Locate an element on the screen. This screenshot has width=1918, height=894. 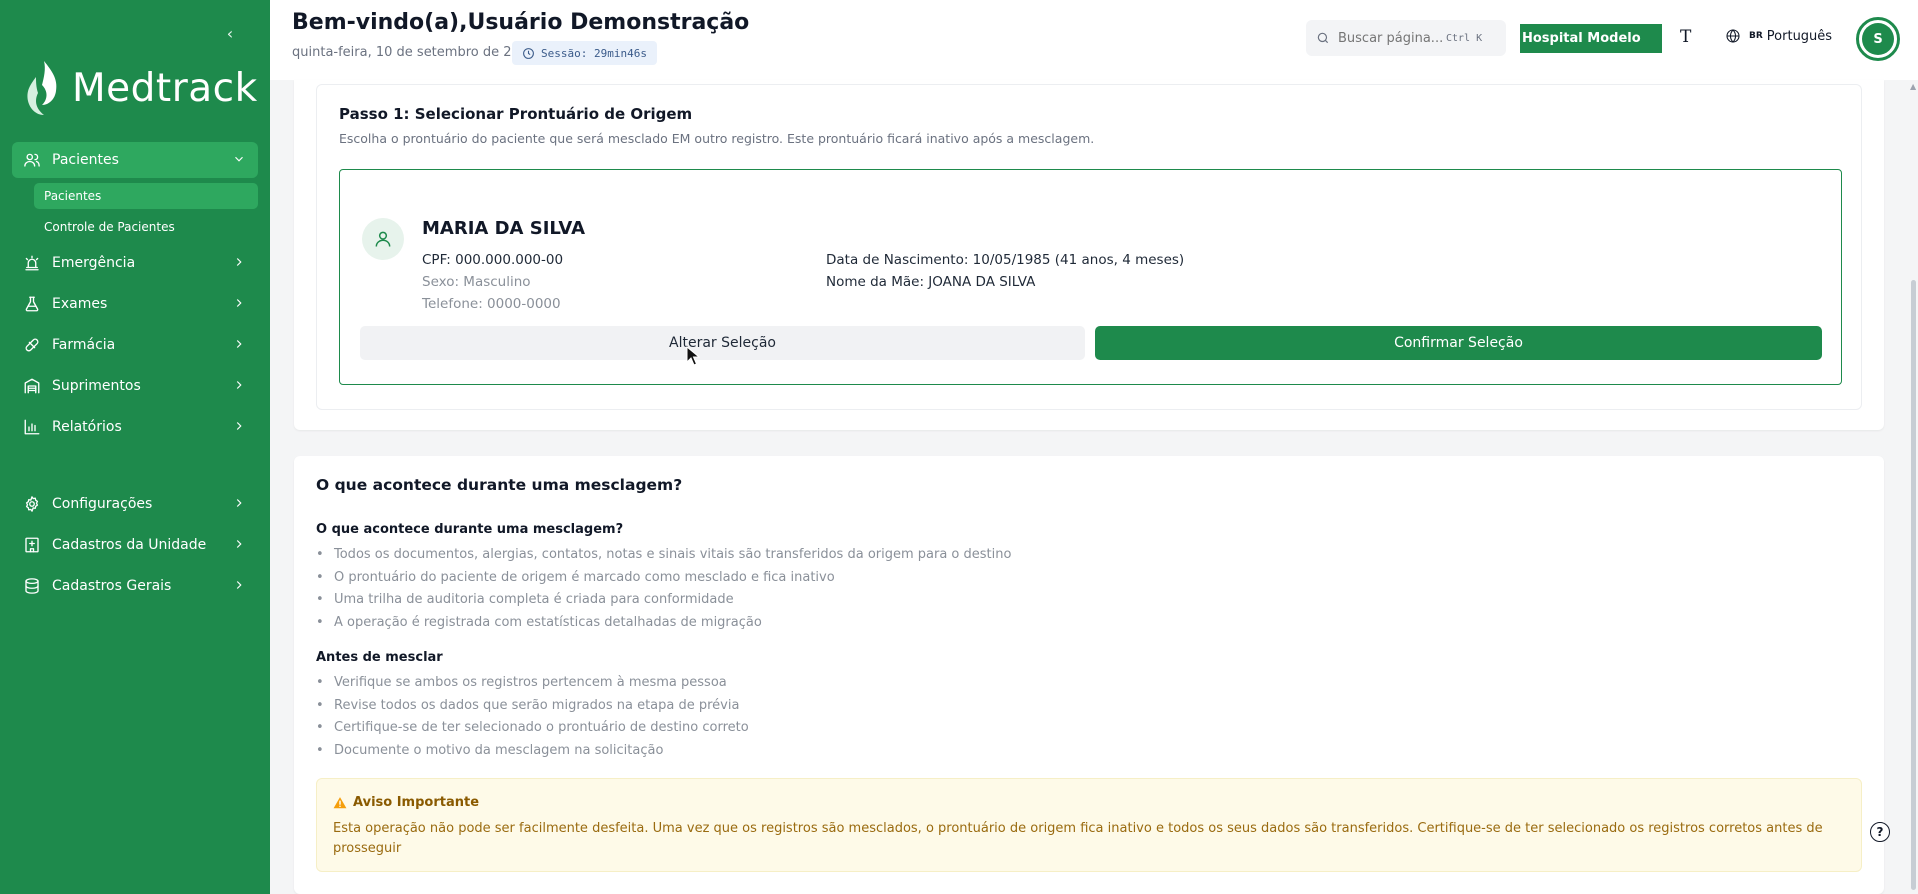
search-box: Ctrl K is located at coordinates (1406, 38).